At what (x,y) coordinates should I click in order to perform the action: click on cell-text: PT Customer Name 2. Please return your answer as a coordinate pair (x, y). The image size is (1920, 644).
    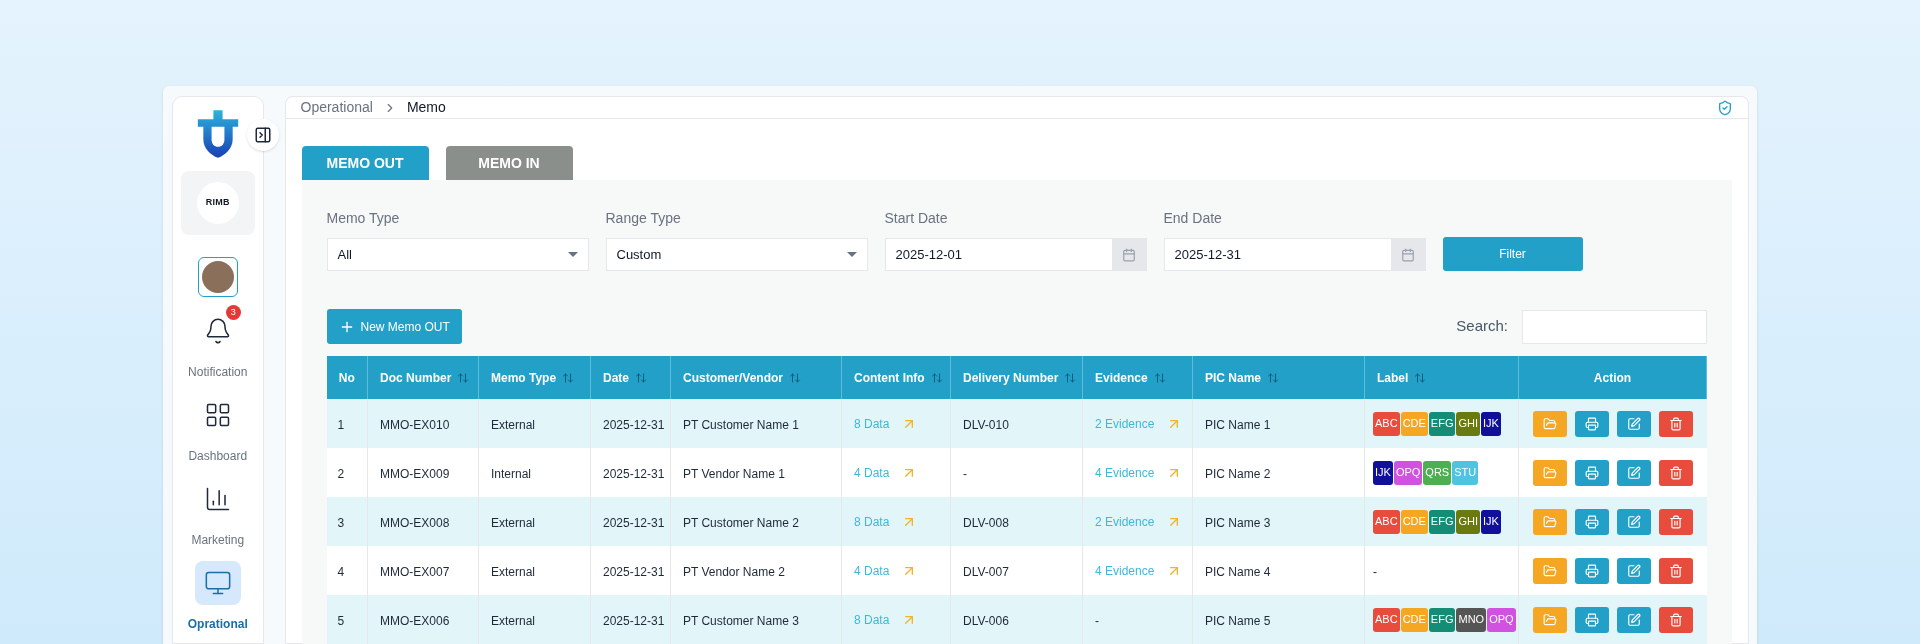
    Looking at the image, I should click on (741, 522).